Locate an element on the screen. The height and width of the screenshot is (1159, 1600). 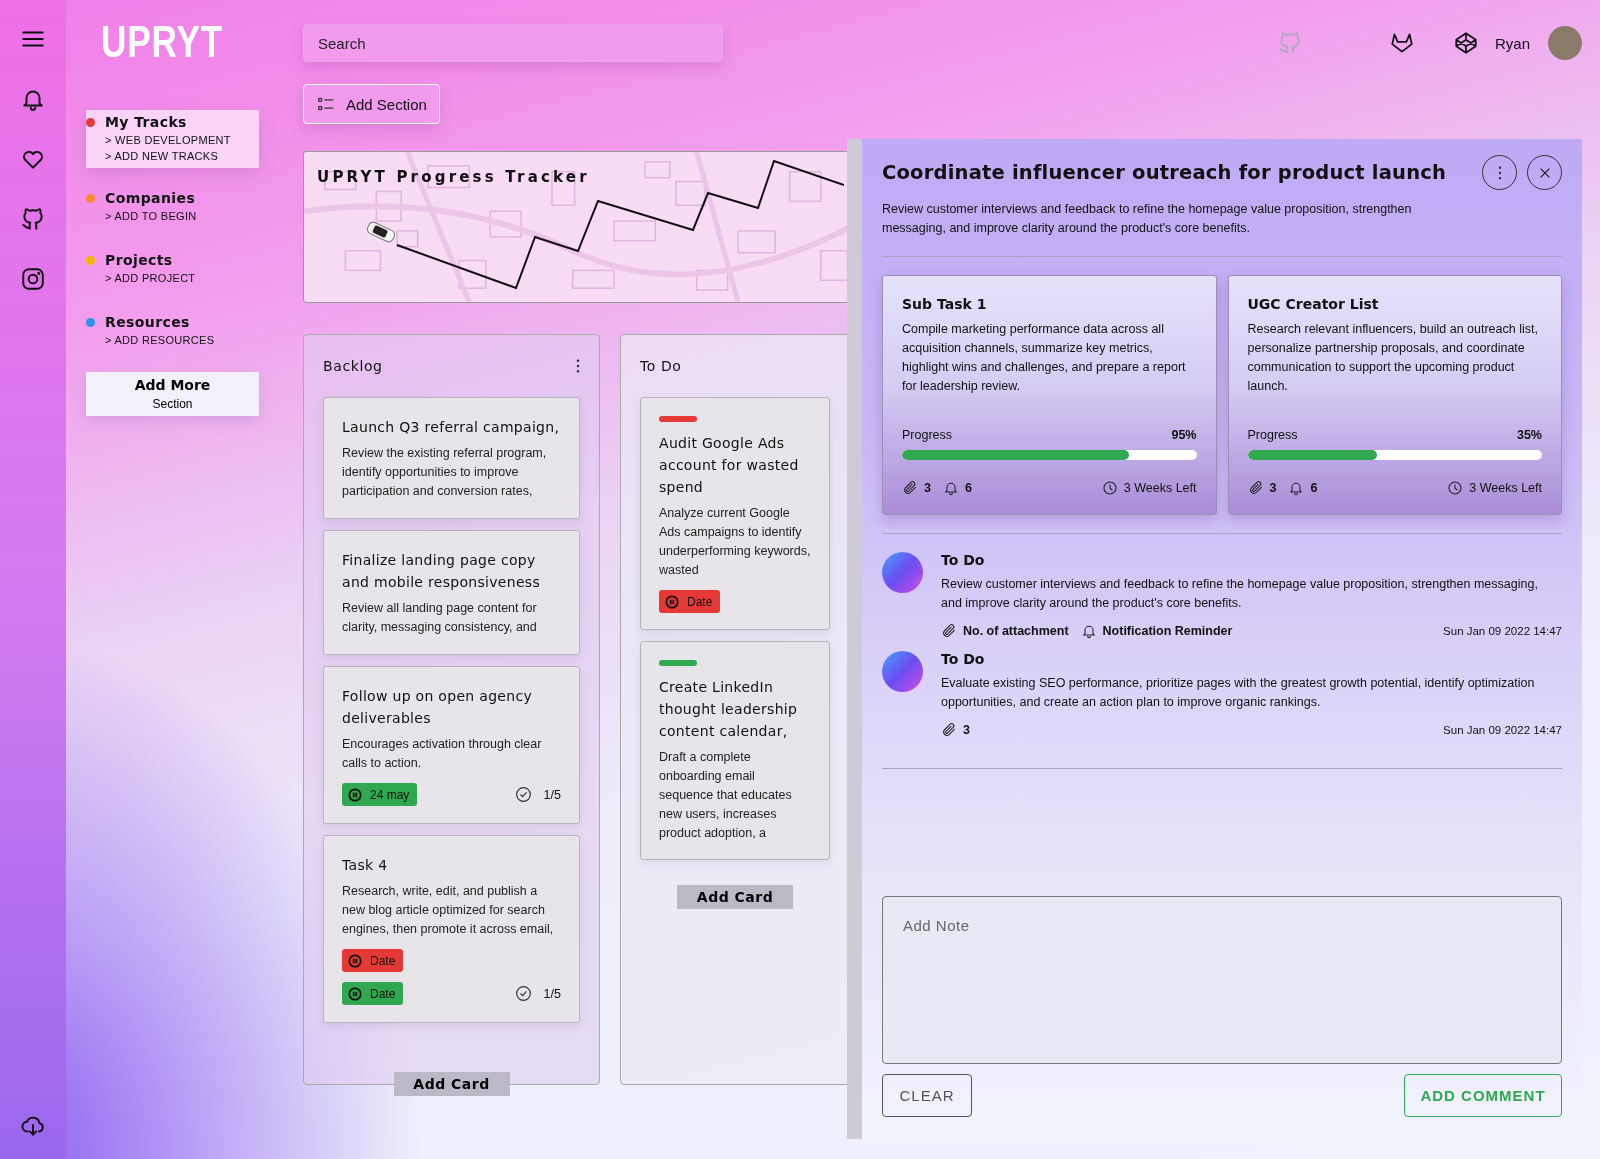
nav-link: > ADD TO BEGIN is located at coordinates (151, 216).